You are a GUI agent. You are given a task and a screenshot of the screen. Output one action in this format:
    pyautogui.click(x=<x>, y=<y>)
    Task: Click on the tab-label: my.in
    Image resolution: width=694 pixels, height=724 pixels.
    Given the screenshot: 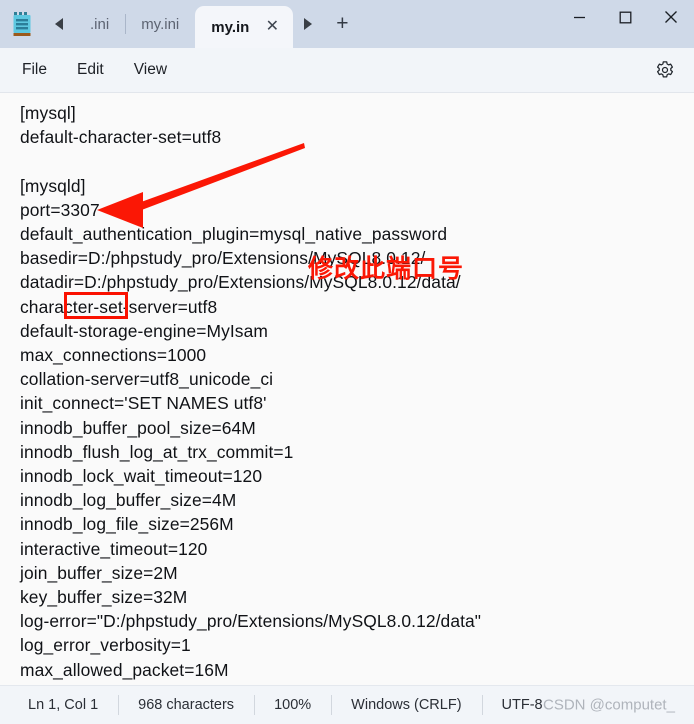 What is the action you would take?
    pyautogui.click(x=230, y=27)
    